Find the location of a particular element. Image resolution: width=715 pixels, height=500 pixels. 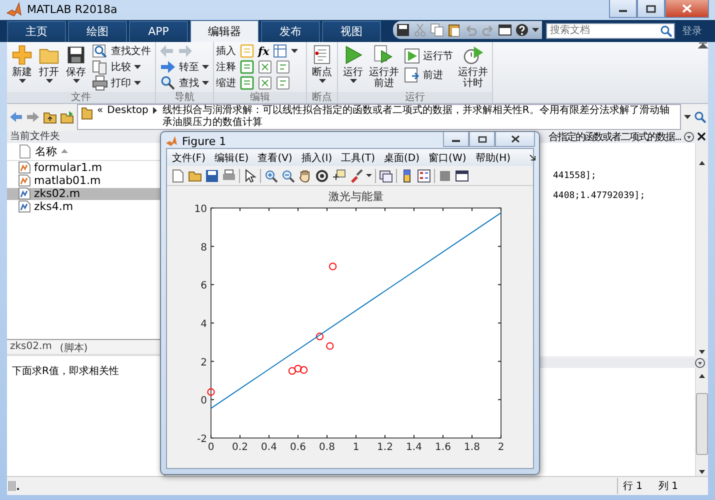

window-title: Figure 1 is located at coordinates (204, 141).